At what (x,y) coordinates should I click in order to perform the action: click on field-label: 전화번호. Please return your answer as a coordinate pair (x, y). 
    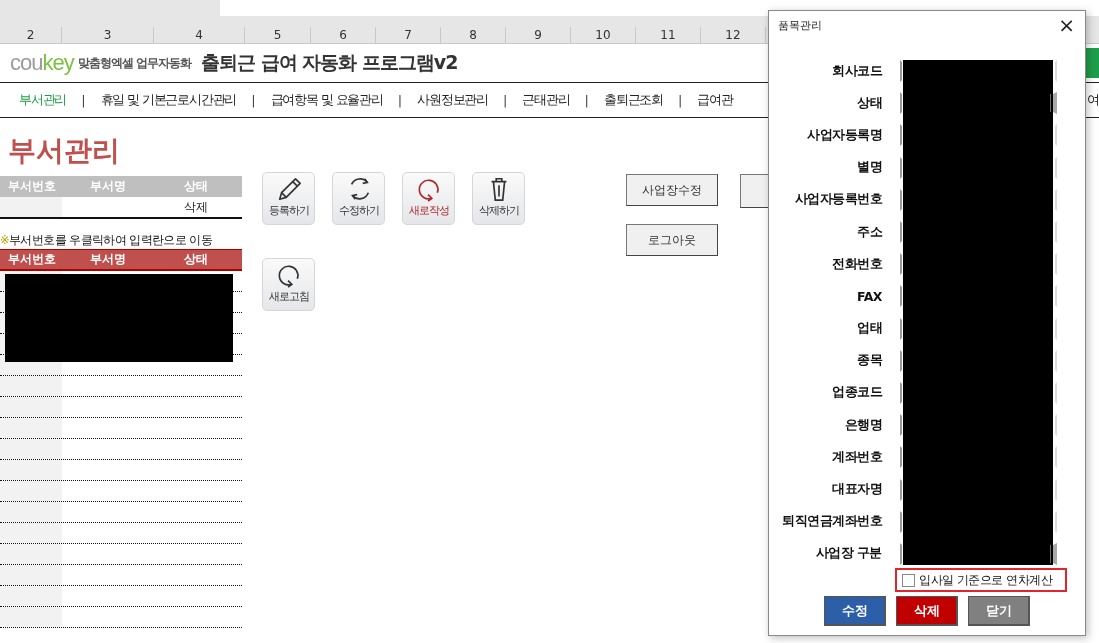
    Looking at the image, I should click on (856, 264).